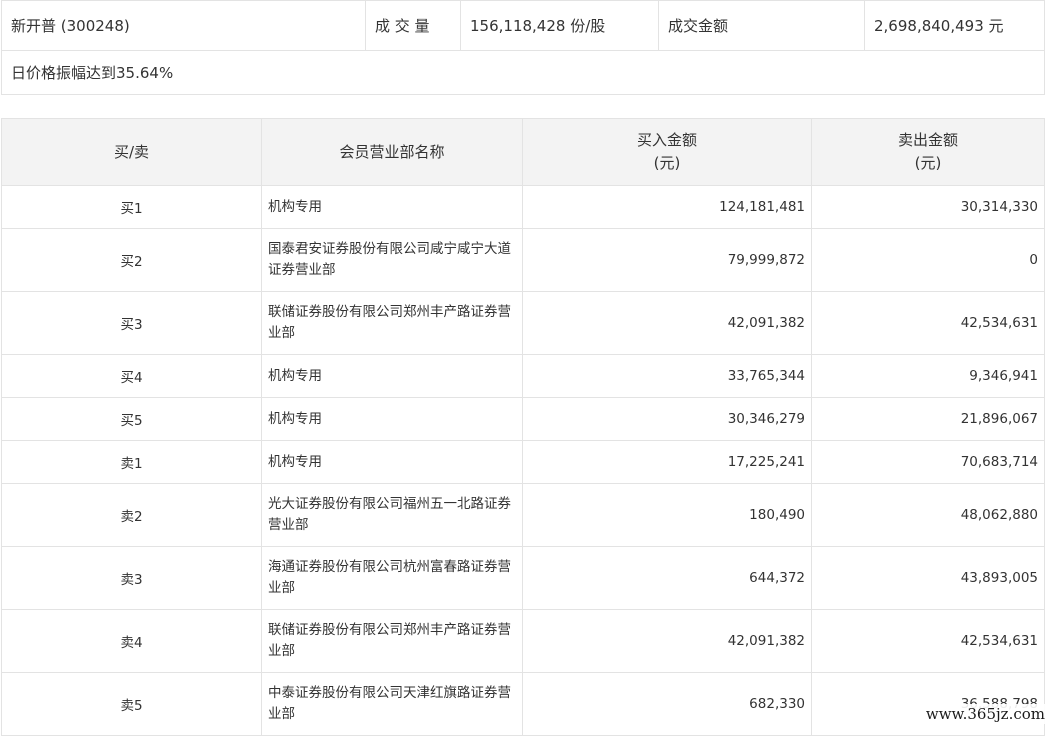  I want to click on header-sell-title: 卖出金额, so click(927, 140).